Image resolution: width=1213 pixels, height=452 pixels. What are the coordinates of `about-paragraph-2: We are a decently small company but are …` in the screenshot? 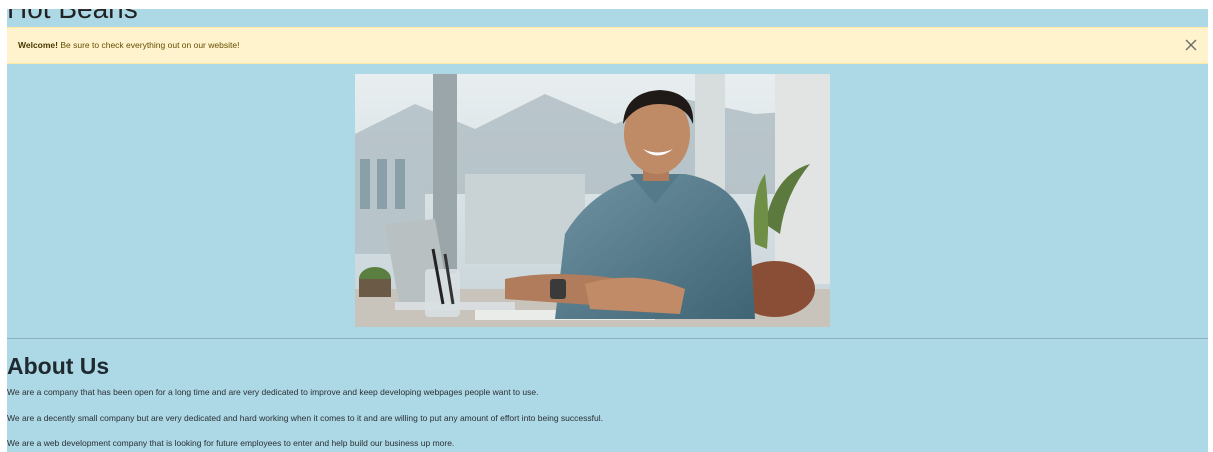 It's located at (305, 418).